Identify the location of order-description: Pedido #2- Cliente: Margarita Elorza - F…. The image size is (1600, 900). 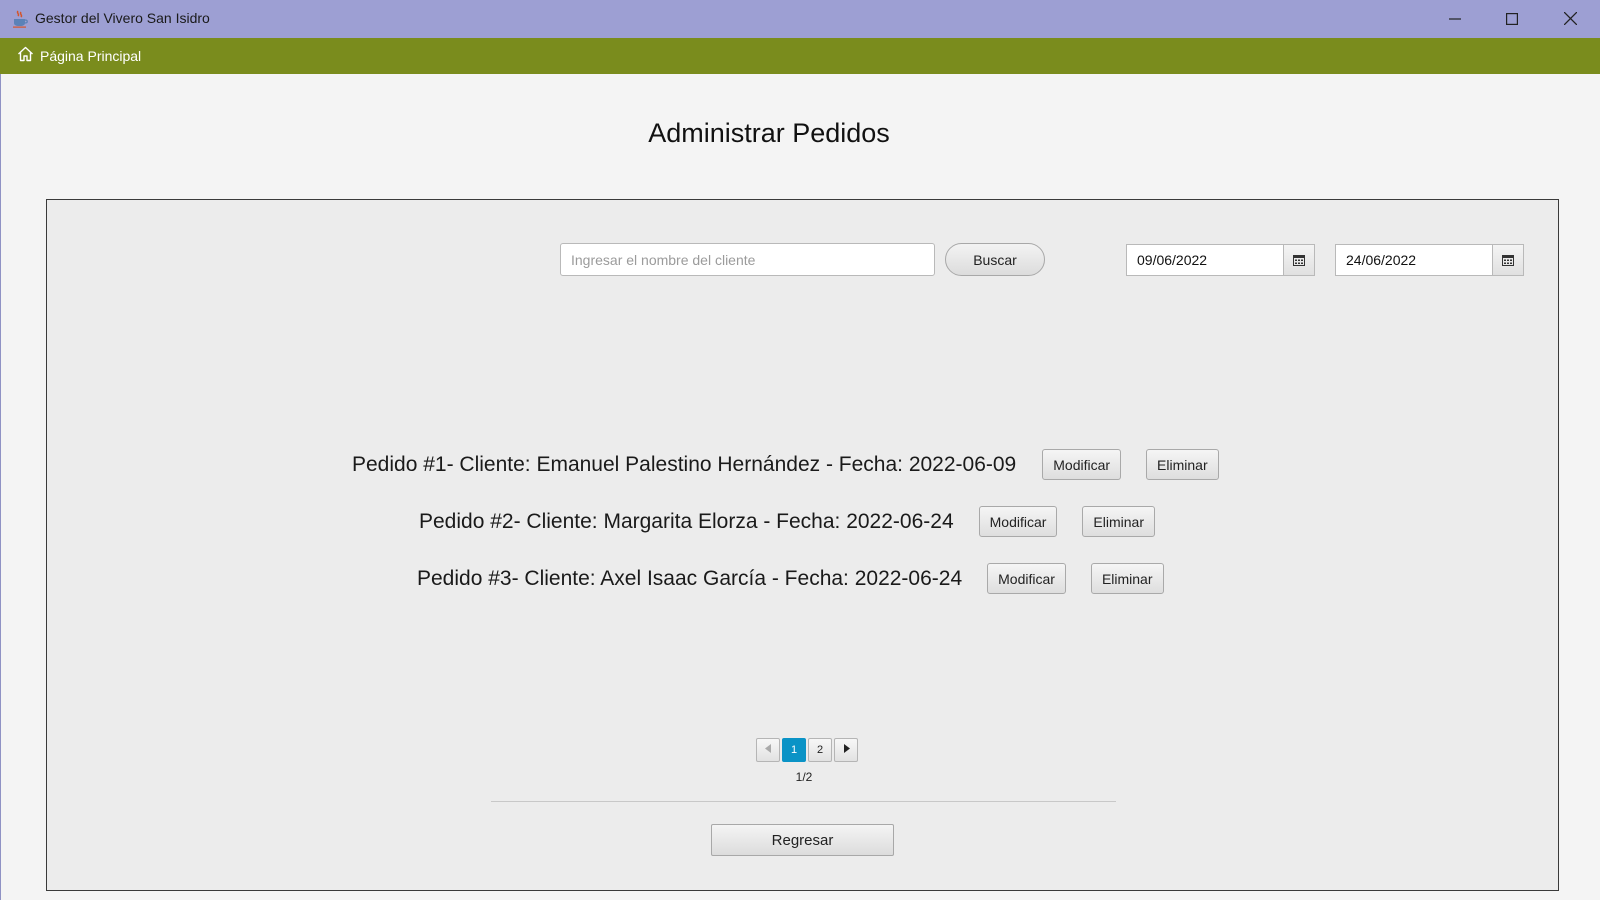
(686, 521).